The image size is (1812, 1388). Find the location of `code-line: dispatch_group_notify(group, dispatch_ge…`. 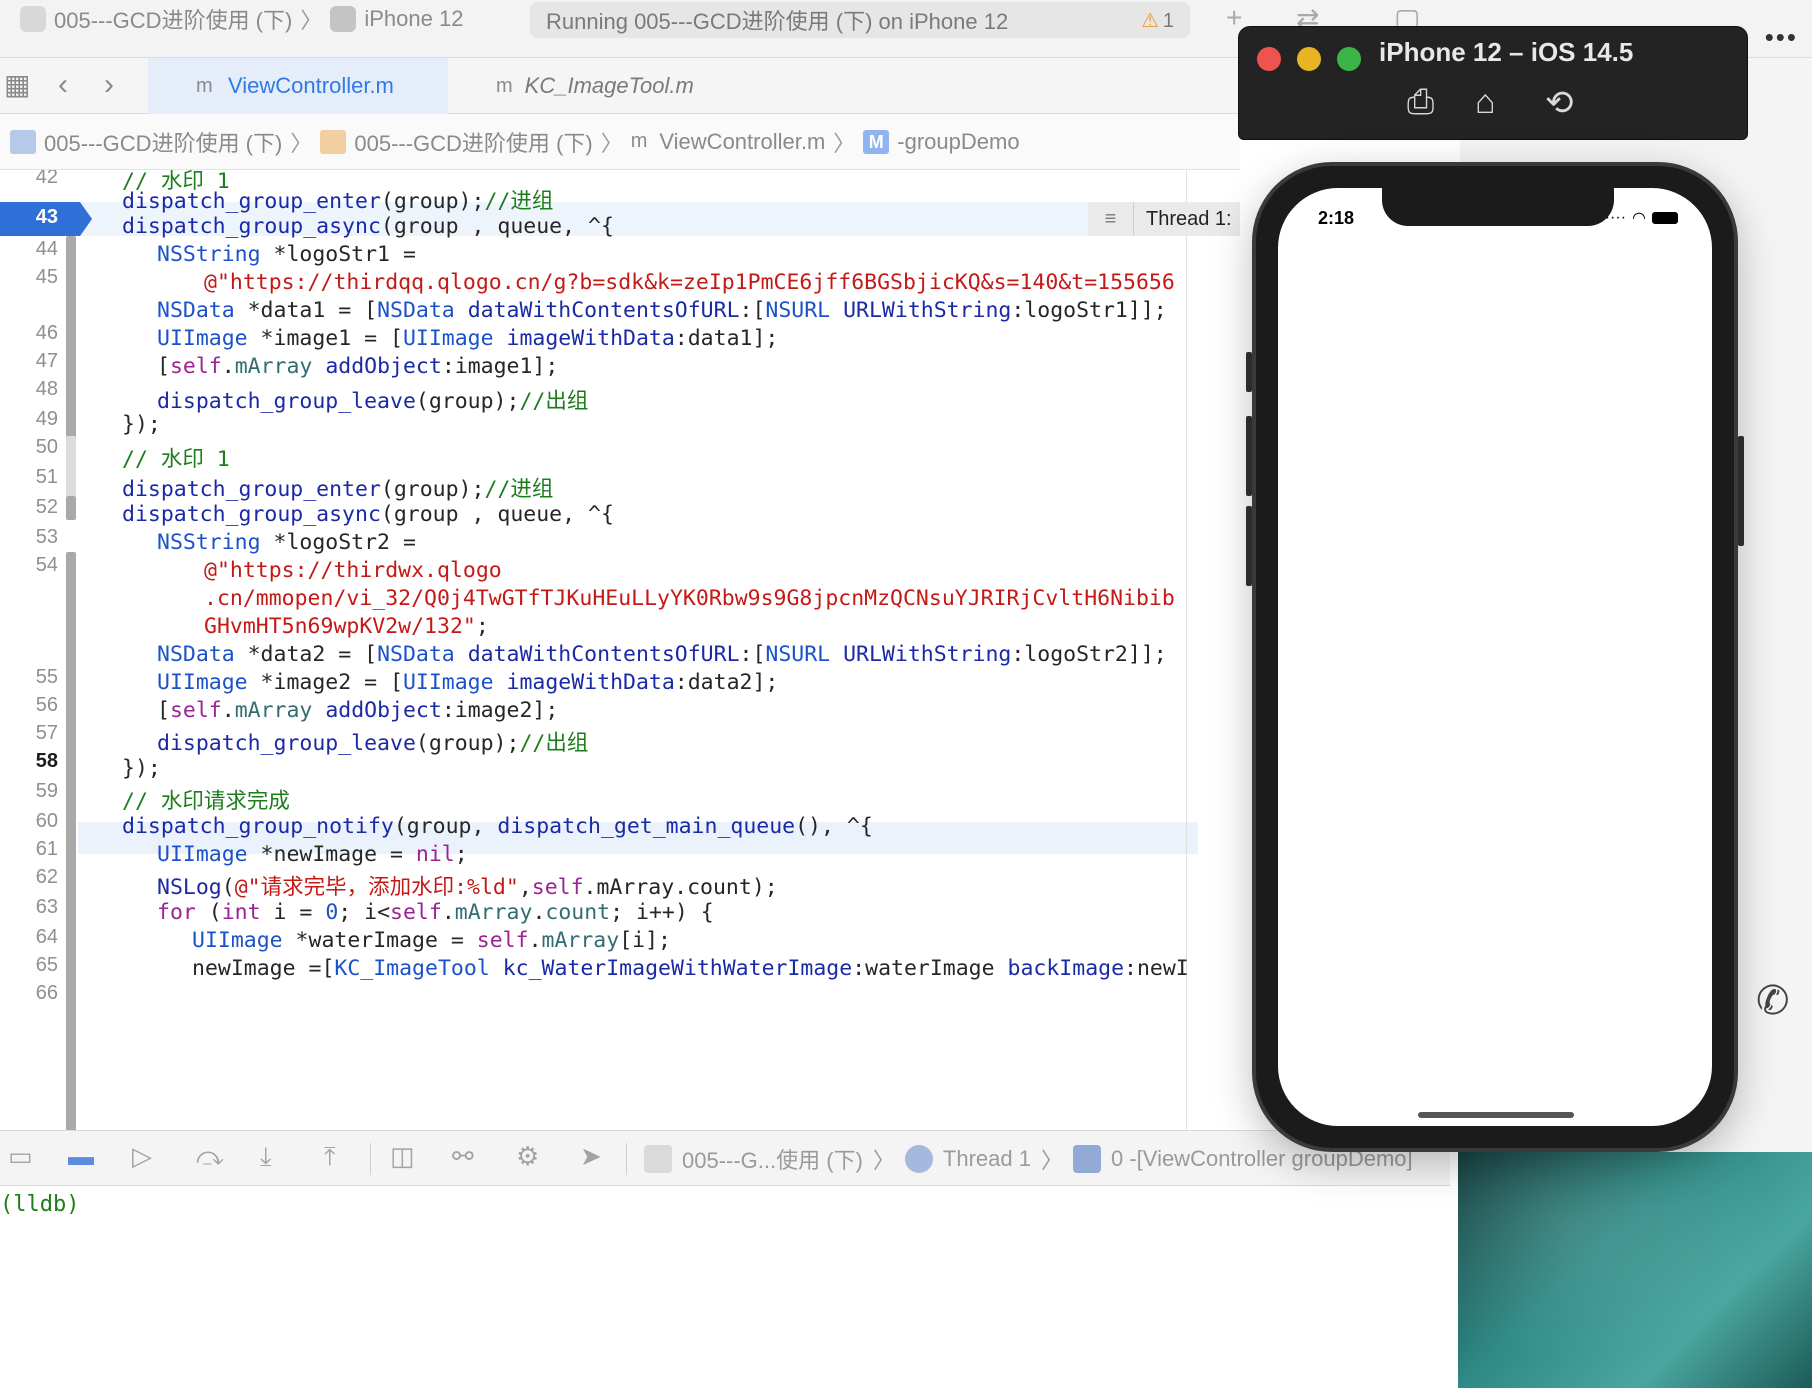

code-line: dispatch_group_notify(group, dispatch_ge… is located at coordinates (497, 826).